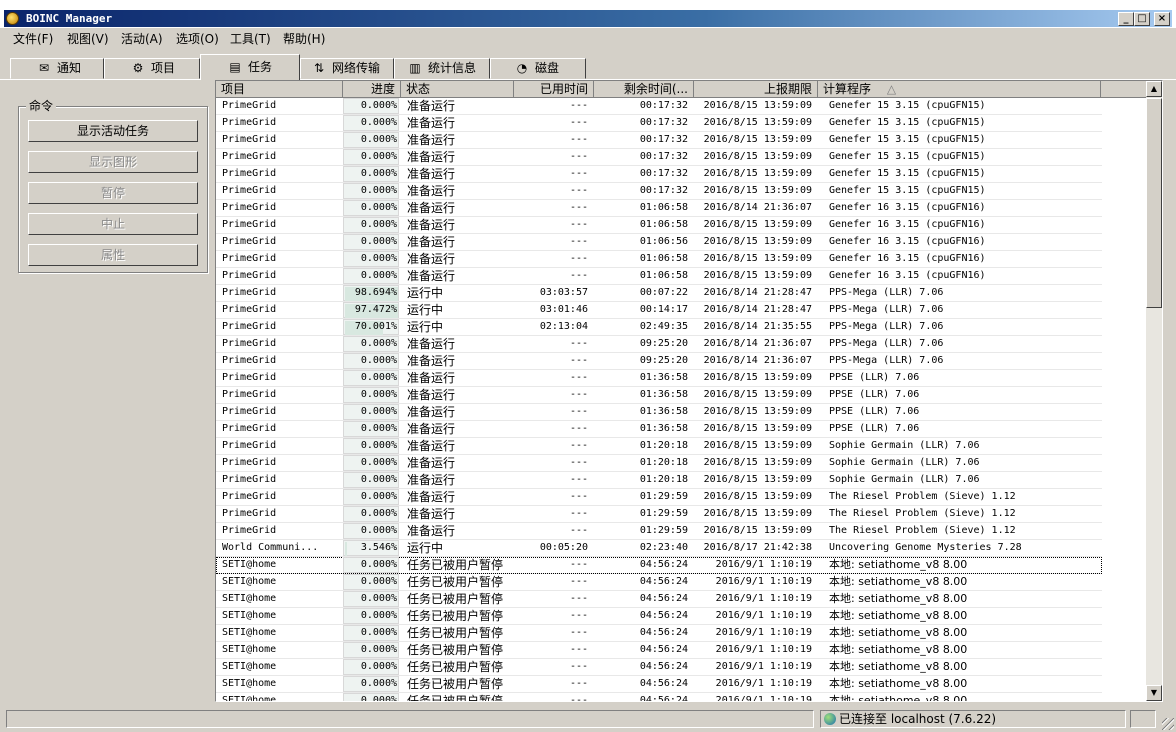 The width and height of the screenshot is (1176, 732). Describe the element at coordinates (57, 68) in the screenshot. I see `tab-notices: ✉ 通知` at that location.